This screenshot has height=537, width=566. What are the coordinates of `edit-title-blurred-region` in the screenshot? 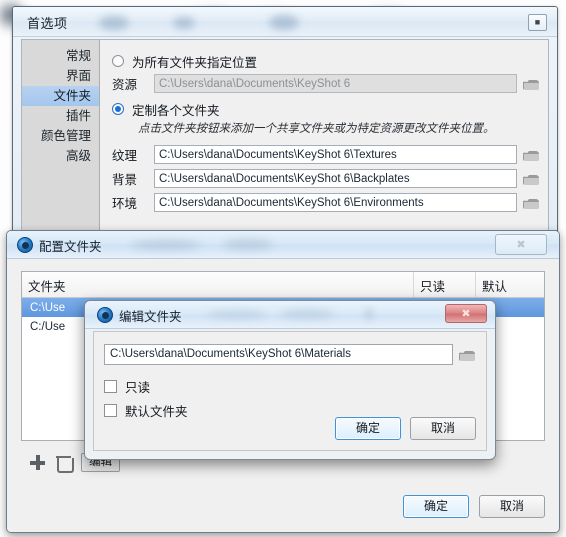 It's located at (297, 314).